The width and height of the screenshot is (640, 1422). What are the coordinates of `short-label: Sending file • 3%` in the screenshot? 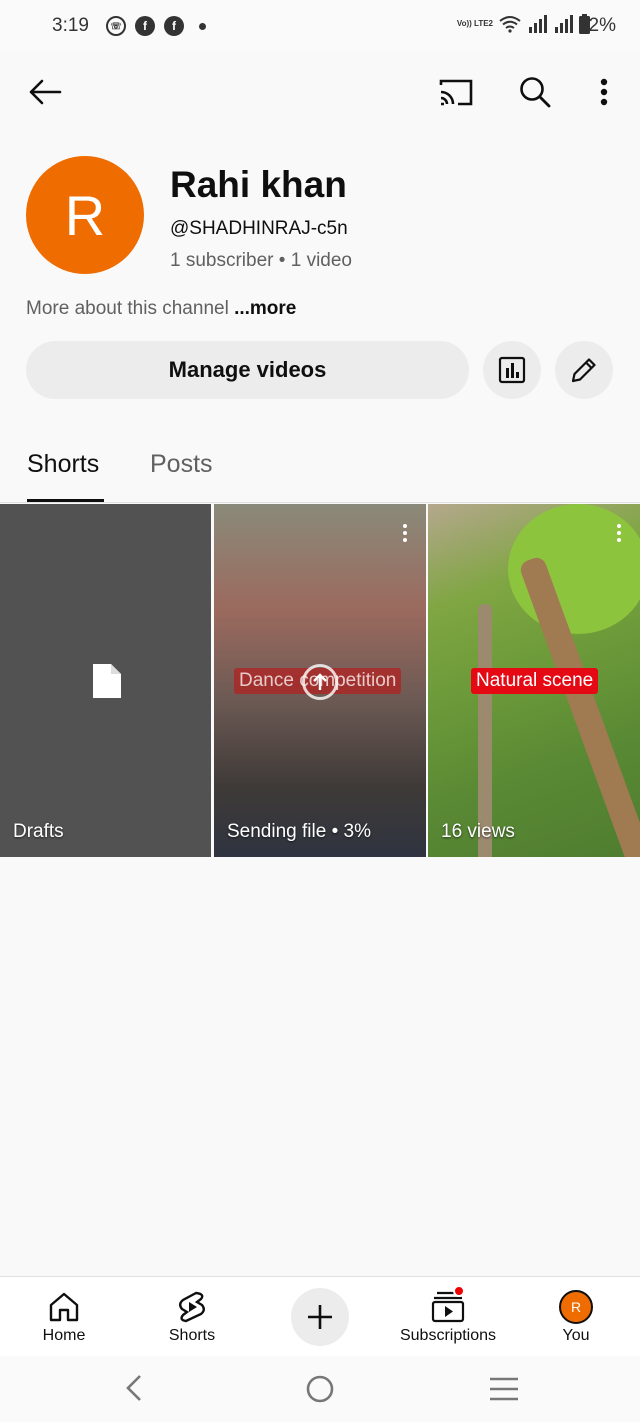 It's located at (299, 831).